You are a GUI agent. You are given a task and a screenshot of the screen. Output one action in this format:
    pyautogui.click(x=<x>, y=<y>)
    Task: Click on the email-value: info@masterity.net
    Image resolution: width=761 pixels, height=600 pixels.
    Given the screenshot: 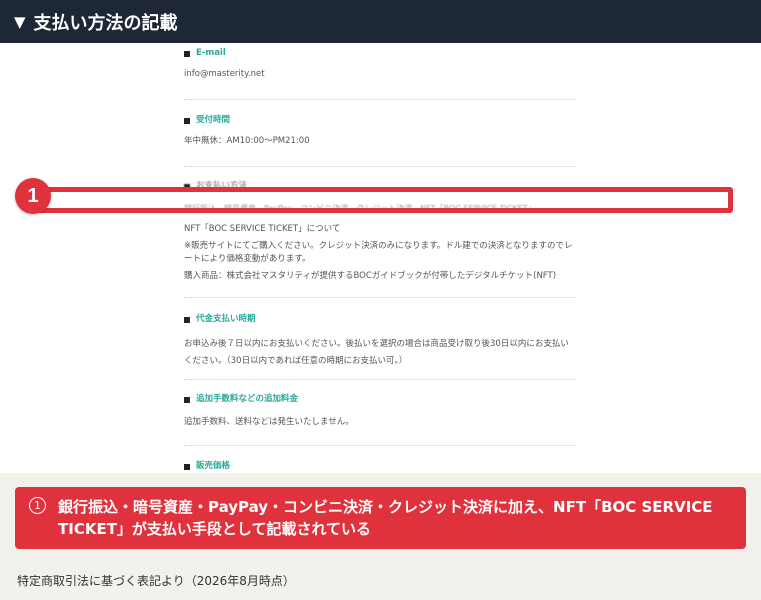 What is the action you would take?
    pyautogui.click(x=380, y=74)
    